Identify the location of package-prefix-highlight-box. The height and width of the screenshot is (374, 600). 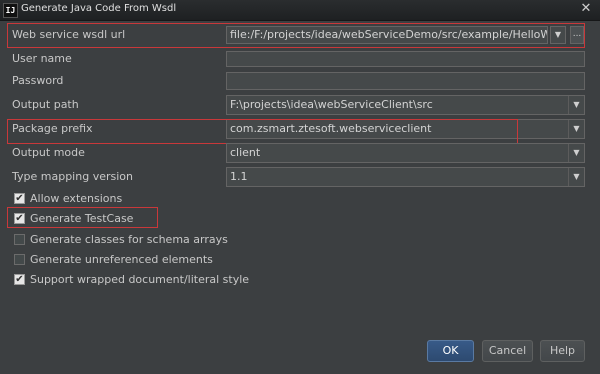
(262, 131).